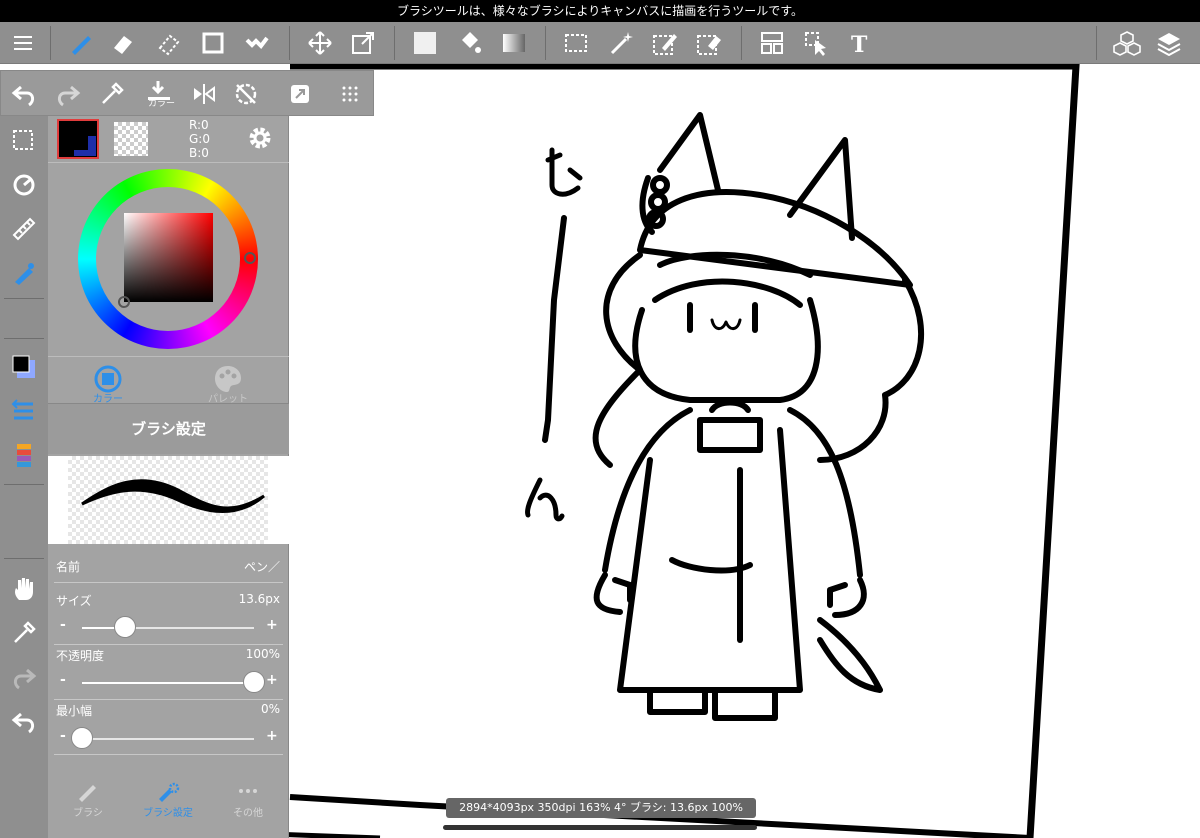 The image size is (1200, 838). I want to click on undo-side-icon, so click(24, 721).